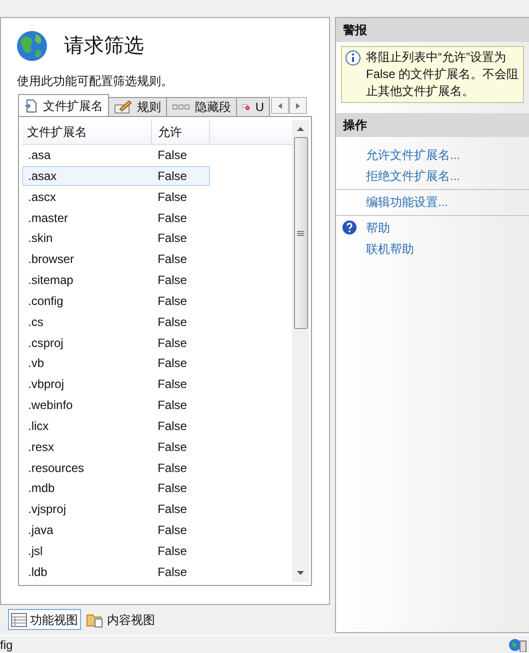 The width and height of the screenshot is (529, 653). What do you see at coordinates (116, 176) in the screenshot?
I see `table-row: .asax False` at bounding box center [116, 176].